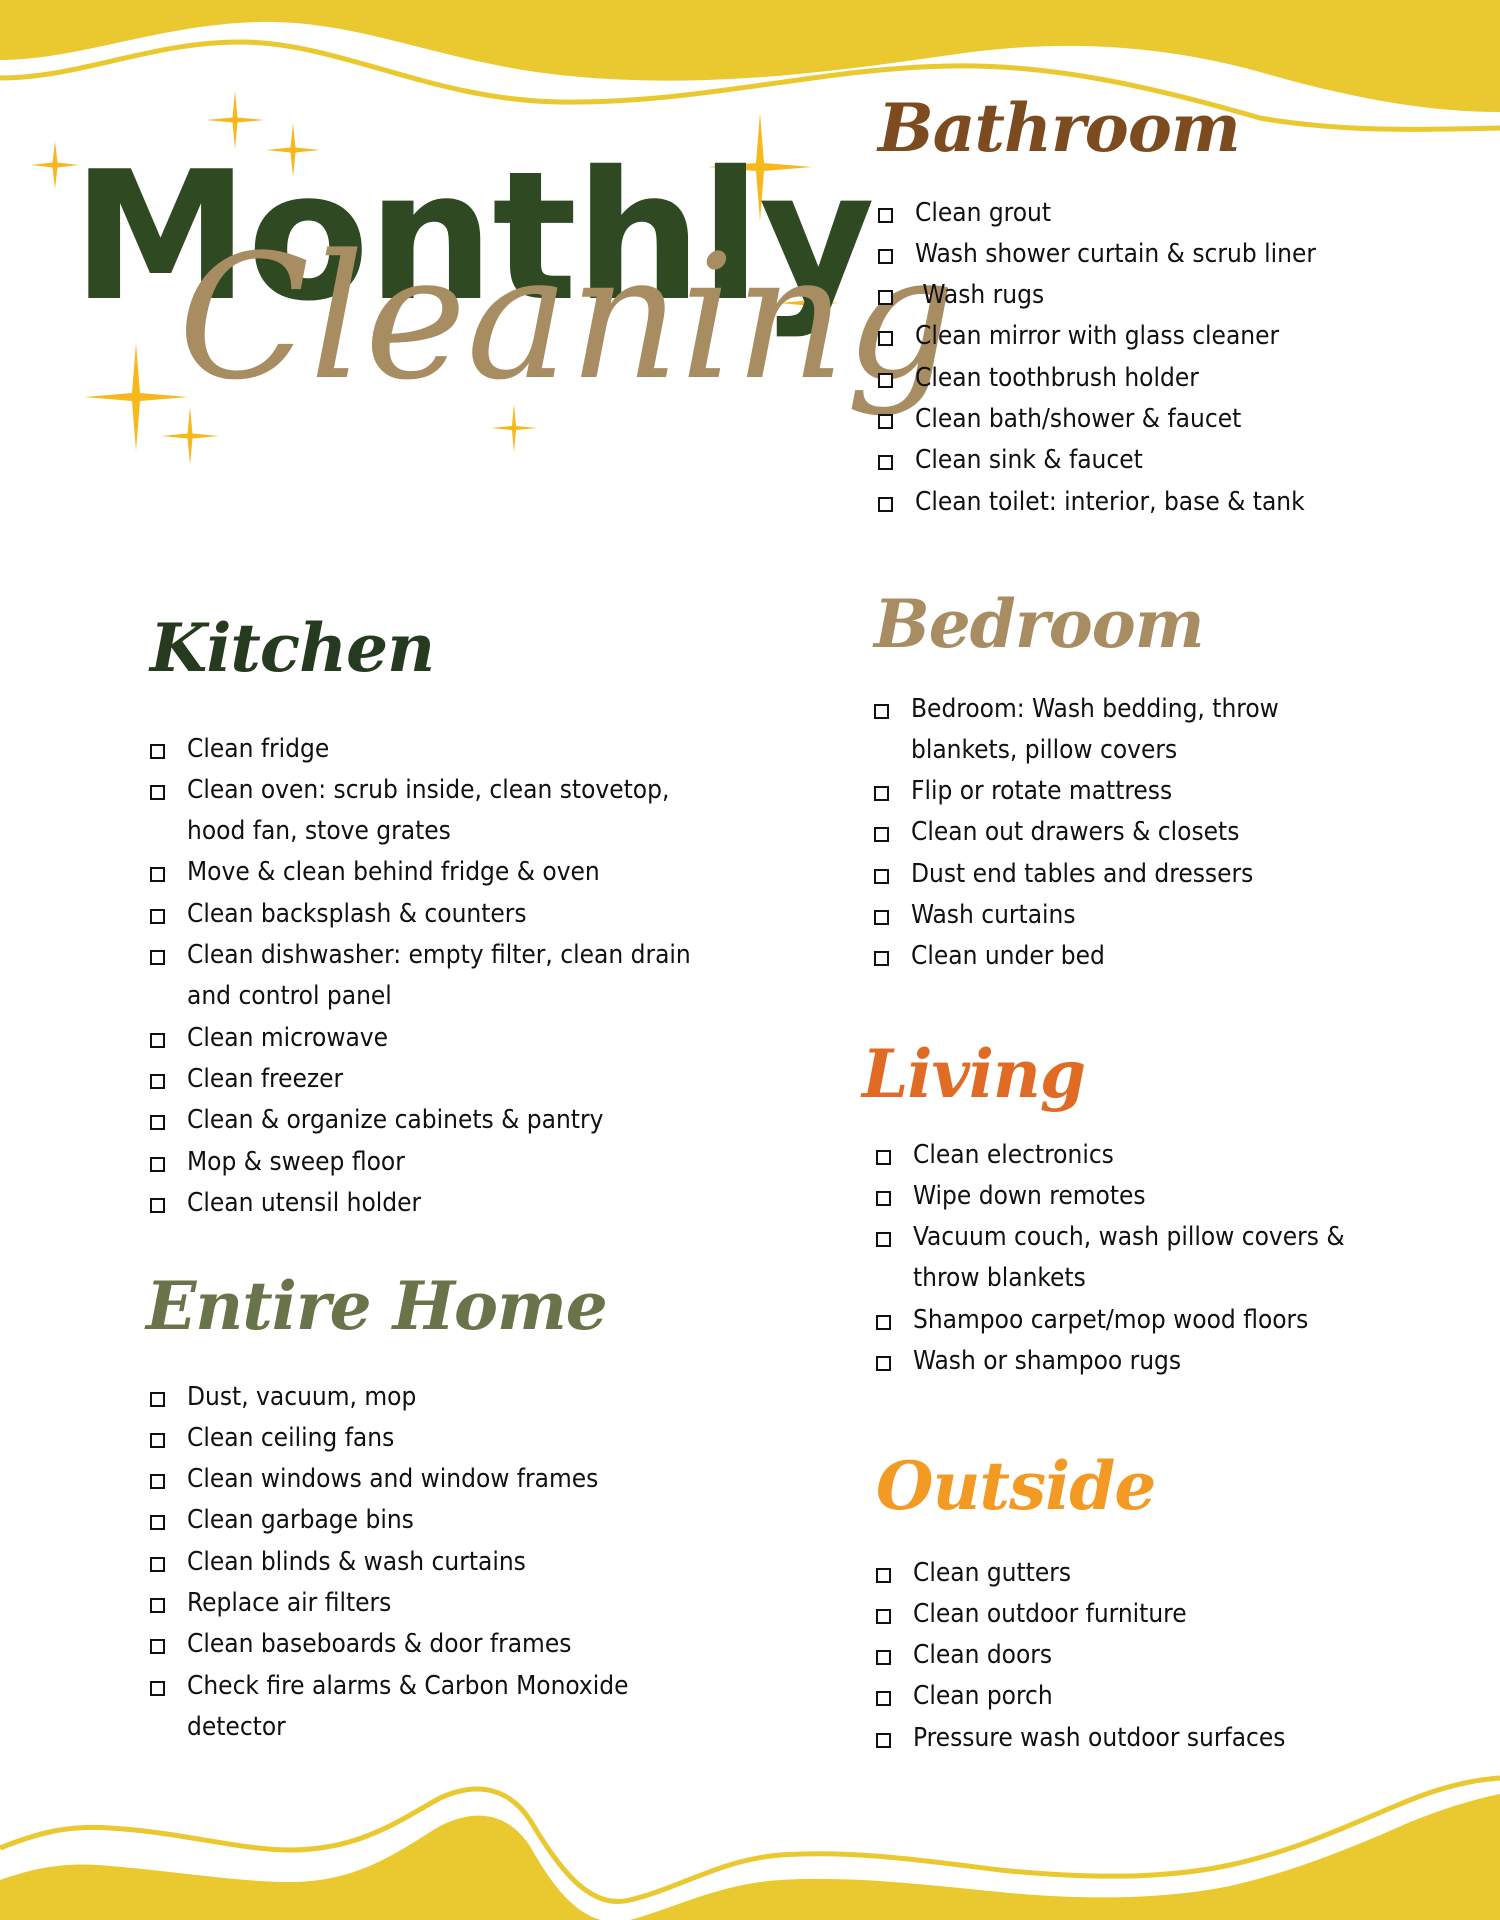 The width and height of the screenshot is (1500, 1920). I want to click on section-heading-kitchen: Kitchen, so click(292, 648).